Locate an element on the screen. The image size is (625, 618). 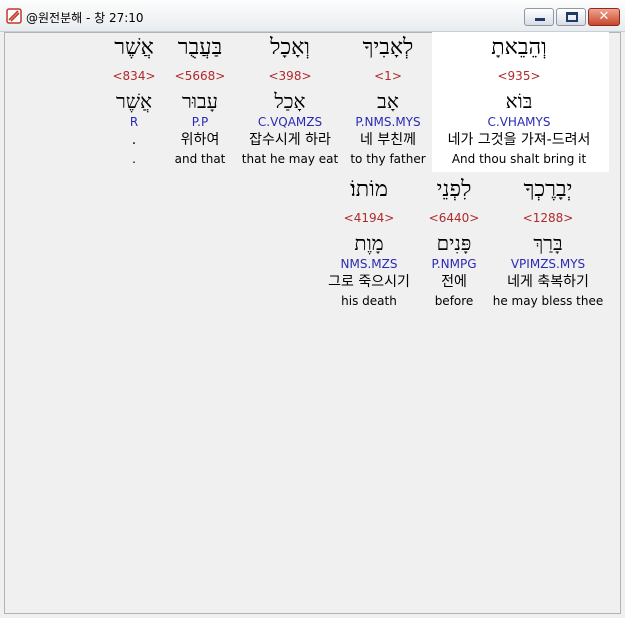
strong-number: <6440> is located at coordinates (454, 218).